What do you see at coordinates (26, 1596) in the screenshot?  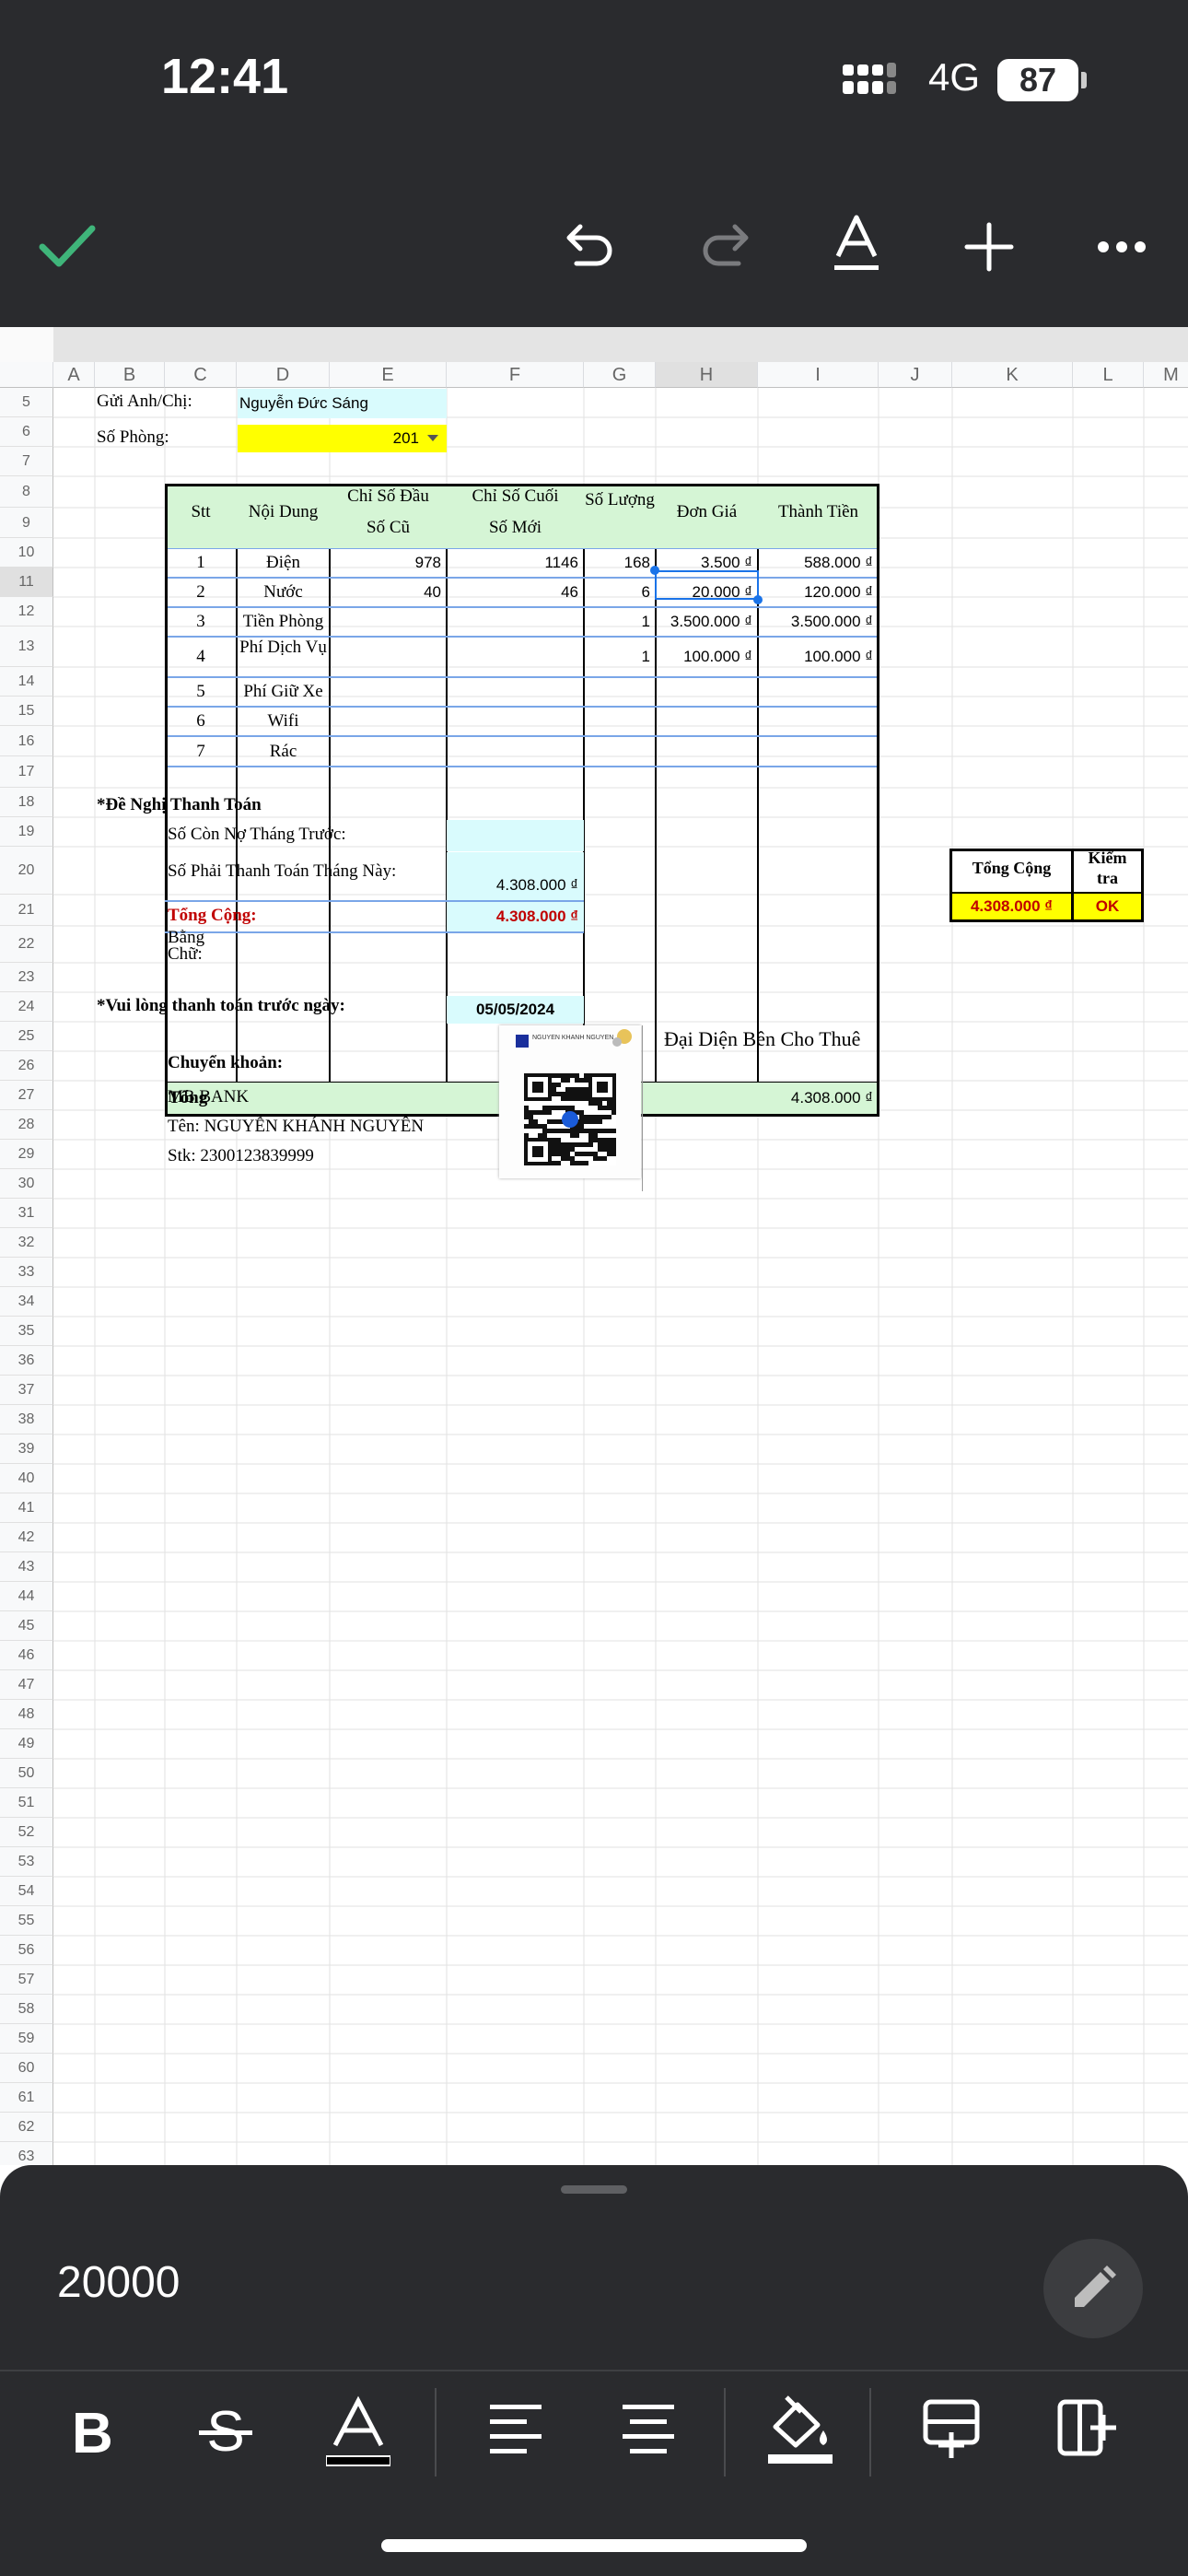 I see `row-header: 44` at bounding box center [26, 1596].